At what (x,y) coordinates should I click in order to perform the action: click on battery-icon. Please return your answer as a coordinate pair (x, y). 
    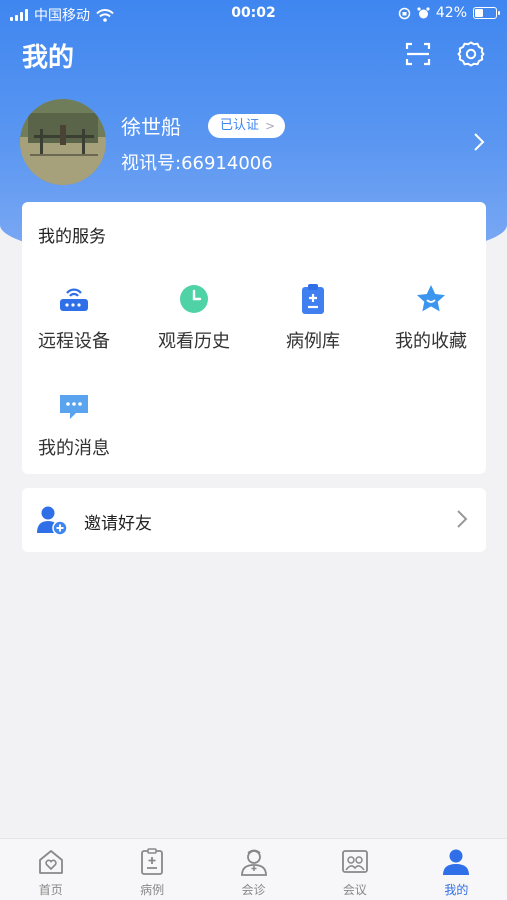
    Looking at the image, I should click on (486, 13).